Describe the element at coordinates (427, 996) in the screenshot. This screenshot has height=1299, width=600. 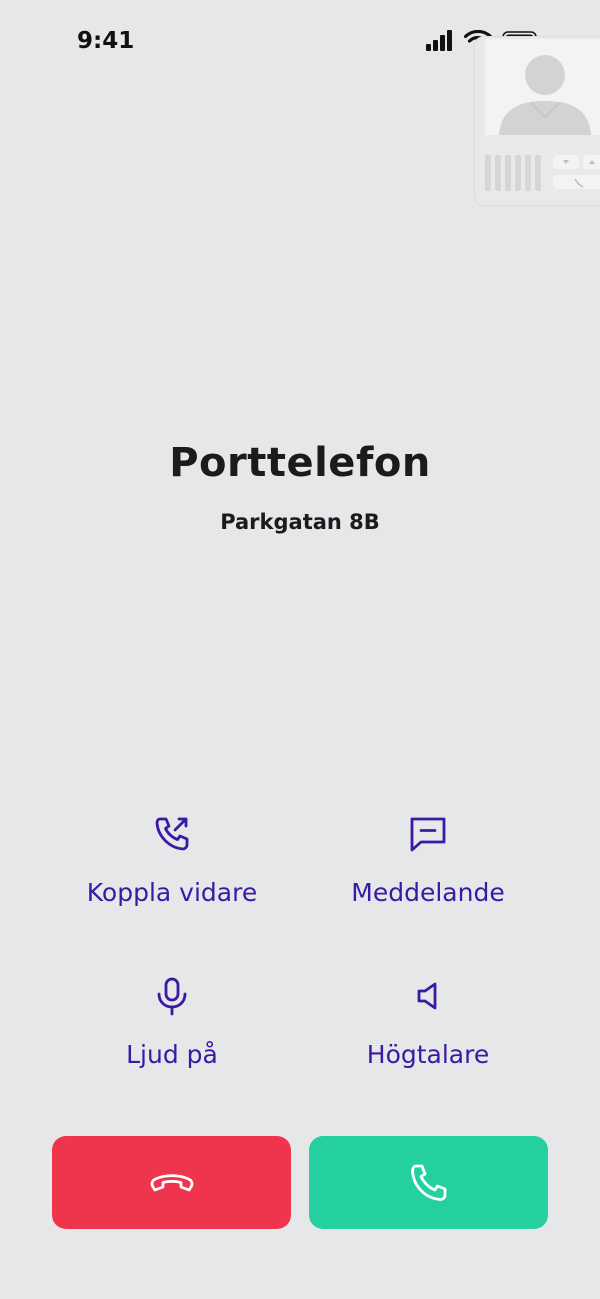
I see `speaker-icon` at that location.